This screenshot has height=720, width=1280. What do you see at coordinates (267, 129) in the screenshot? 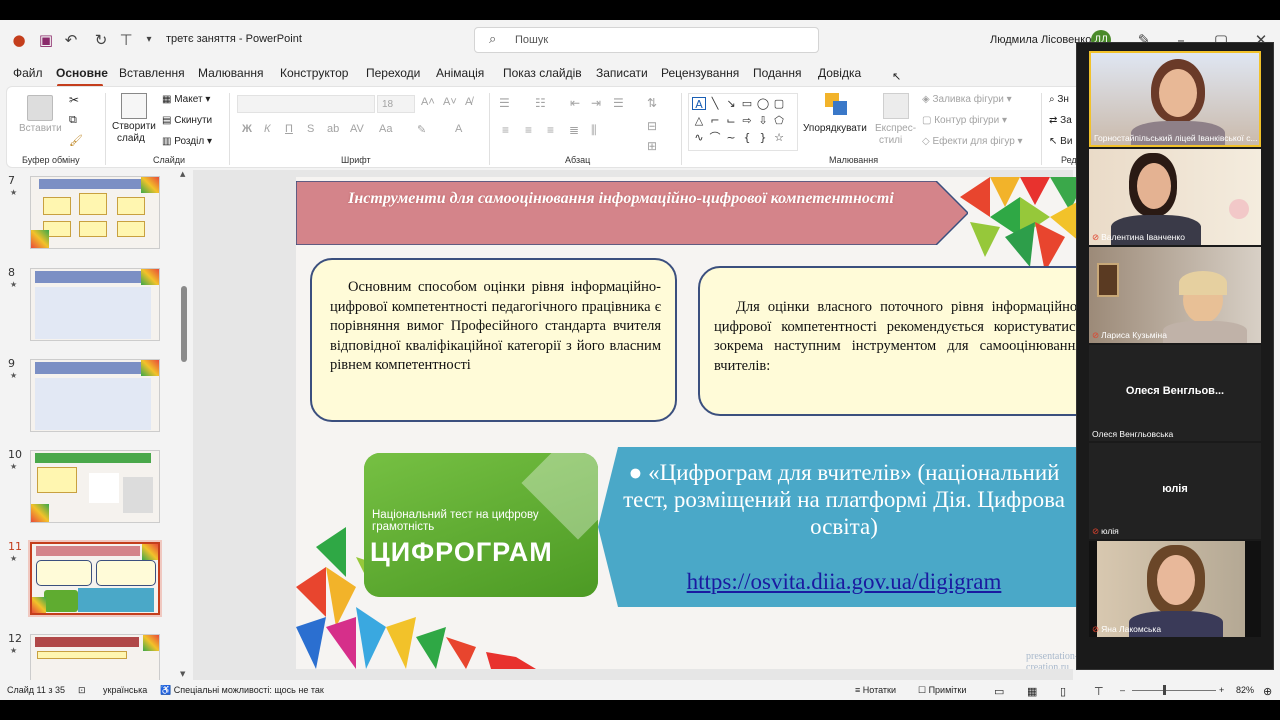
I see `italic-button: К` at bounding box center [267, 129].